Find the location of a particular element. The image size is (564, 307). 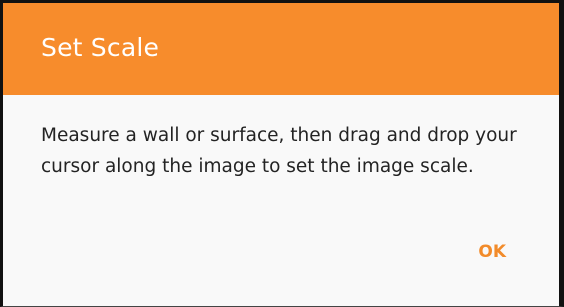

dialog-title: Set Scale is located at coordinates (100, 47).